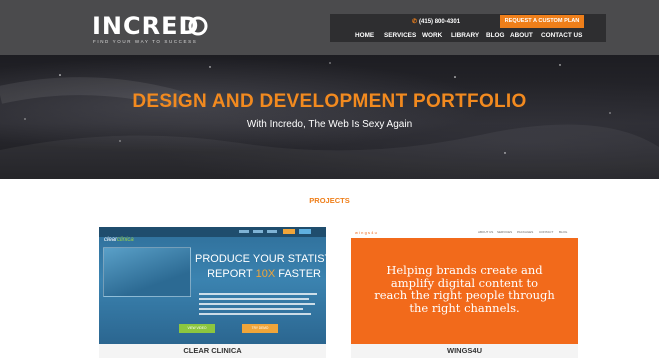 The image size is (659, 358). I want to click on phone-number: ✆ (415) 800-4301, so click(436, 22).